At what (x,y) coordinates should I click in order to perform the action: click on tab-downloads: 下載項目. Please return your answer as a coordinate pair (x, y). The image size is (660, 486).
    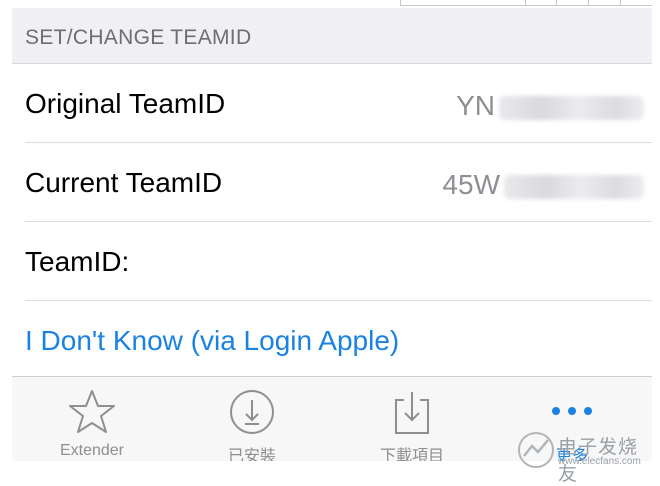
    Looking at the image, I should click on (412, 419).